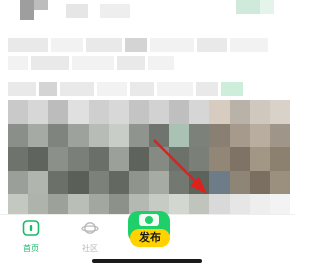 Image resolution: width=320 pixels, height=269 pixels. What do you see at coordinates (31, 248) in the screenshot?
I see `tab-home-label: 首页` at bounding box center [31, 248].